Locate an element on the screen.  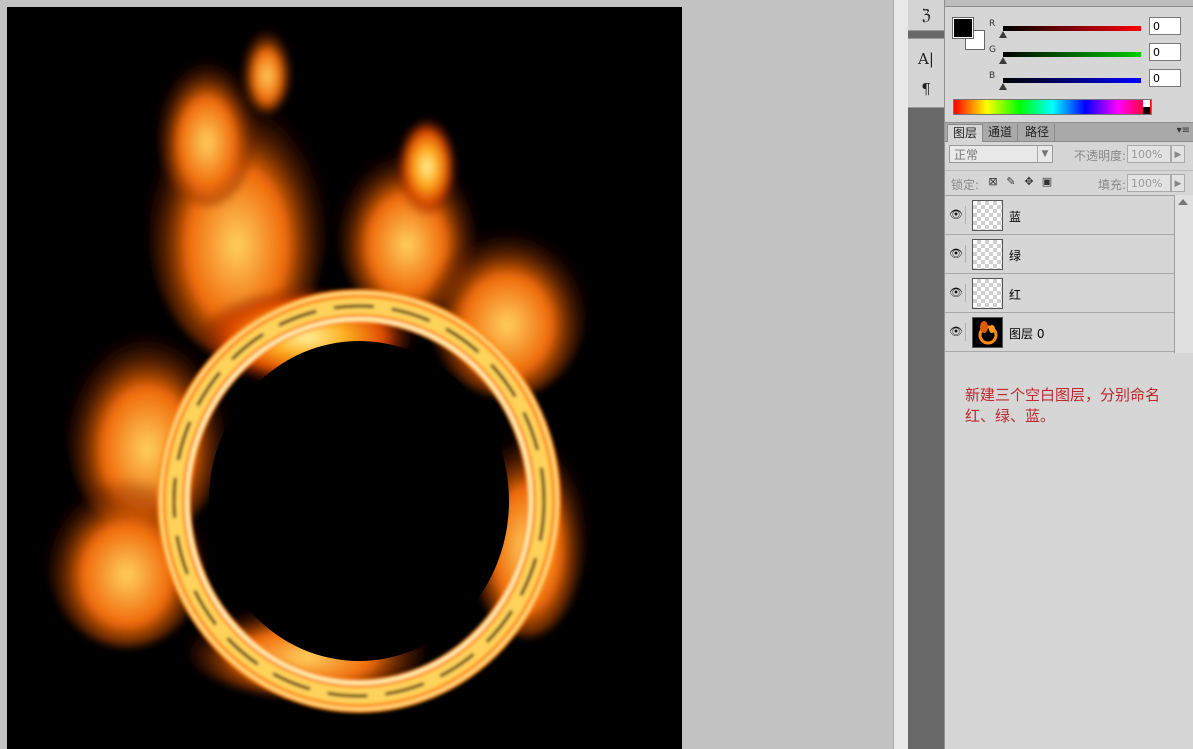
green-slider-track is located at coordinates (1072, 54).